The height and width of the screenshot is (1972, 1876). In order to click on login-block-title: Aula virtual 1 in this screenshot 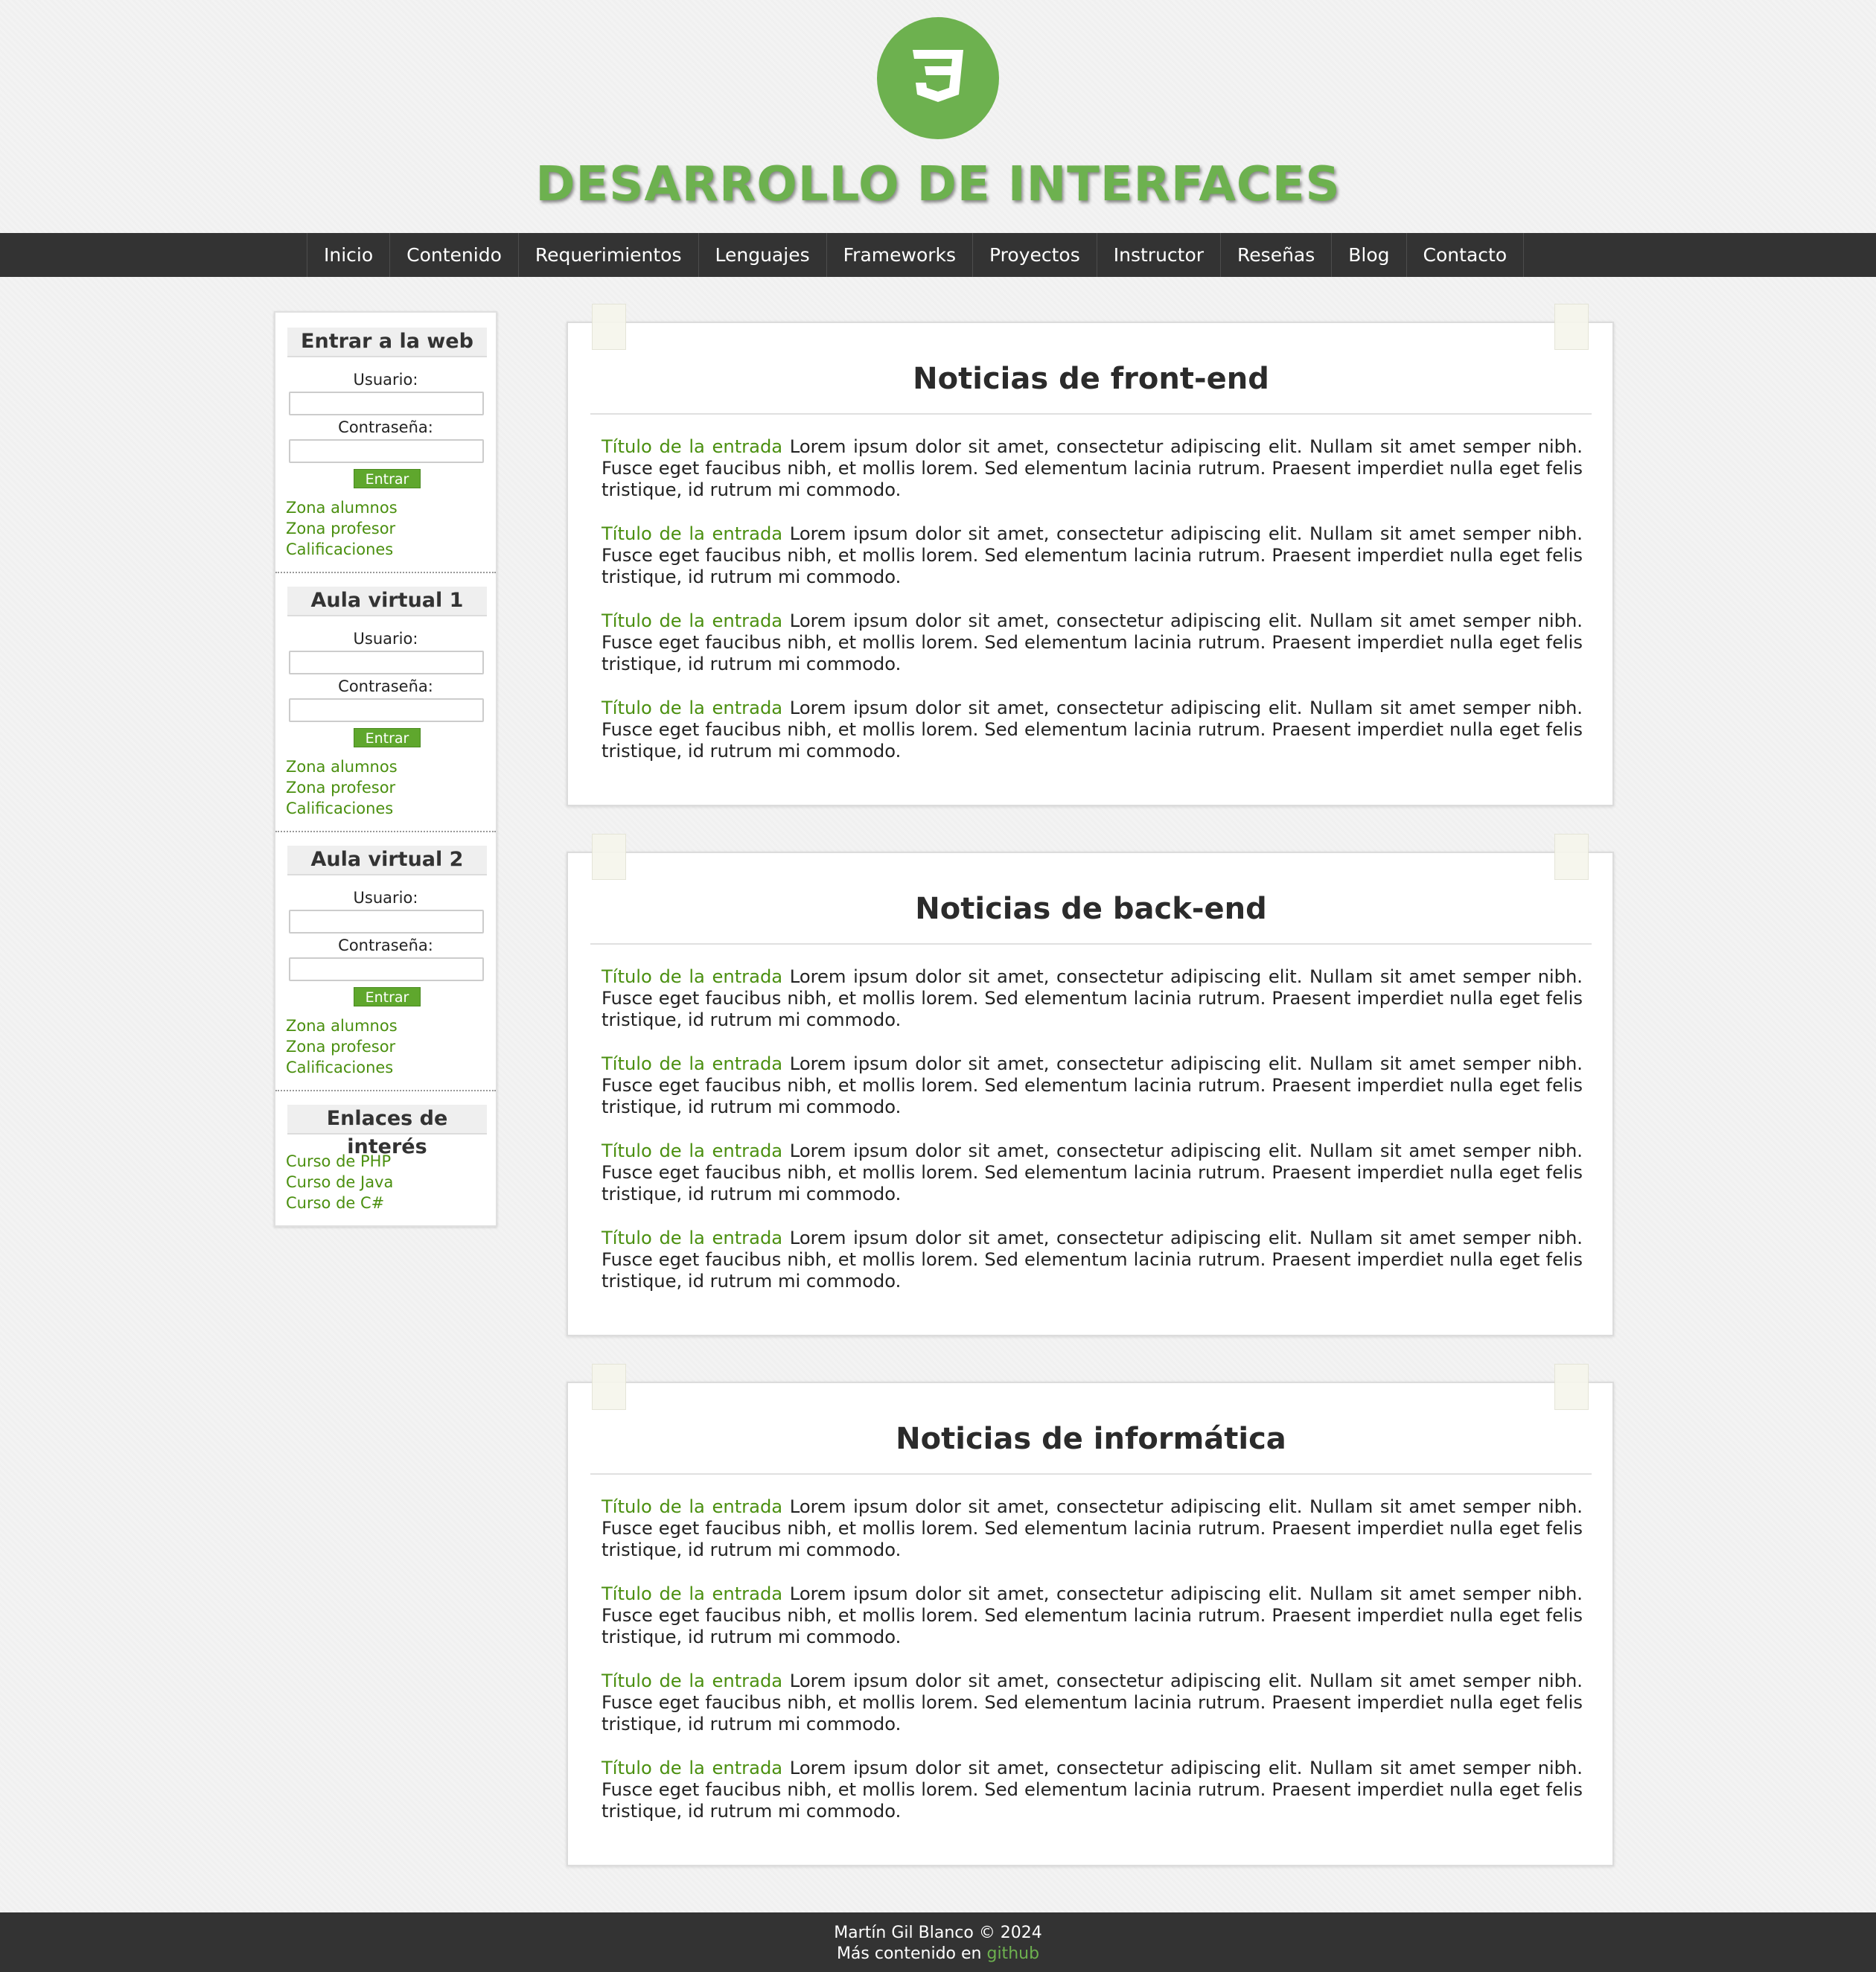, I will do `click(387, 601)`.